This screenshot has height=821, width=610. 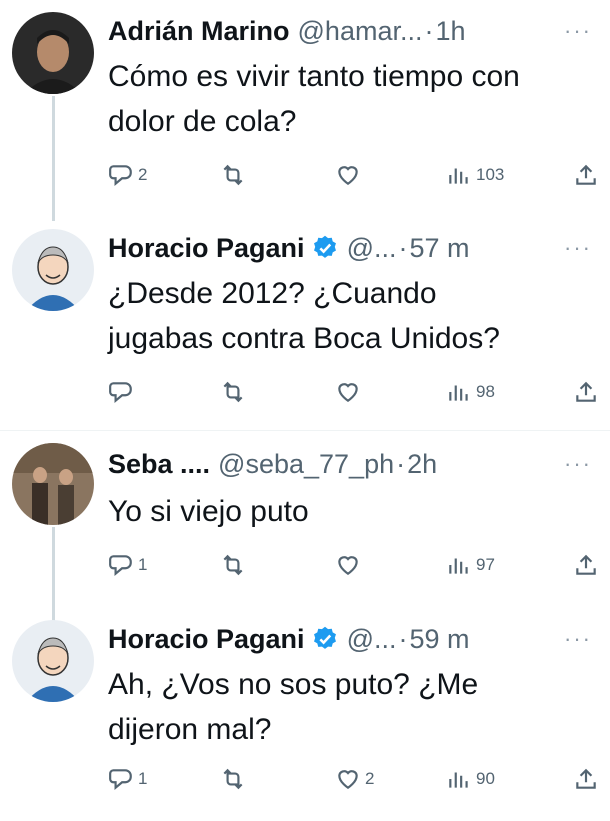 What do you see at coordinates (470, 565) in the screenshot?
I see `views-button: 97` at bounding box center [470, 565].